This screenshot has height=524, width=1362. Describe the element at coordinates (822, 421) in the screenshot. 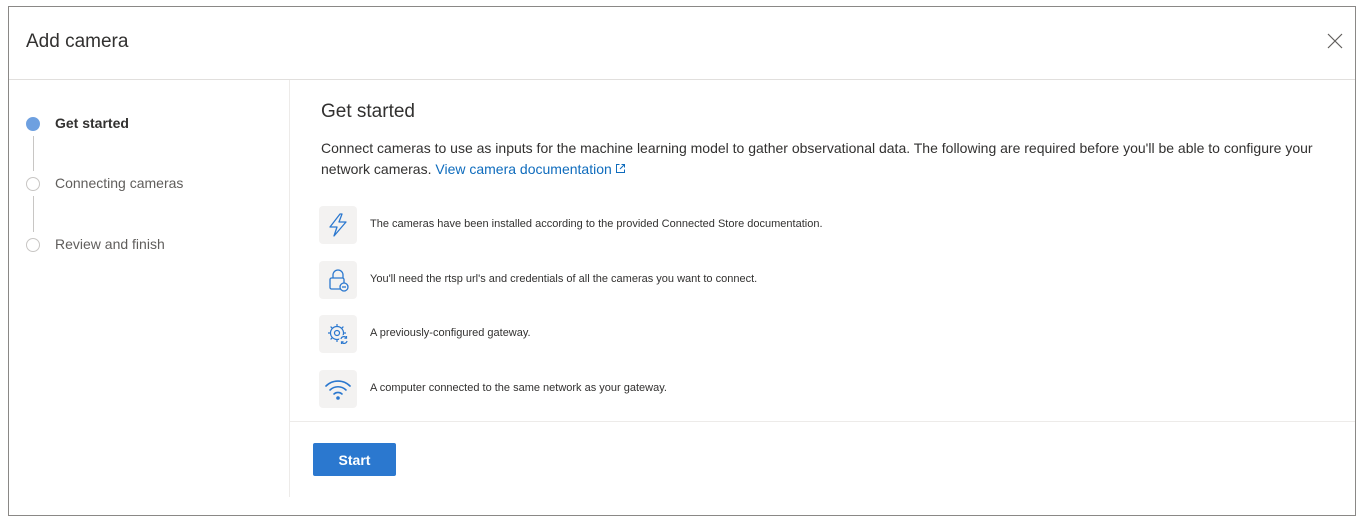

I see `footer-divider` at that location.